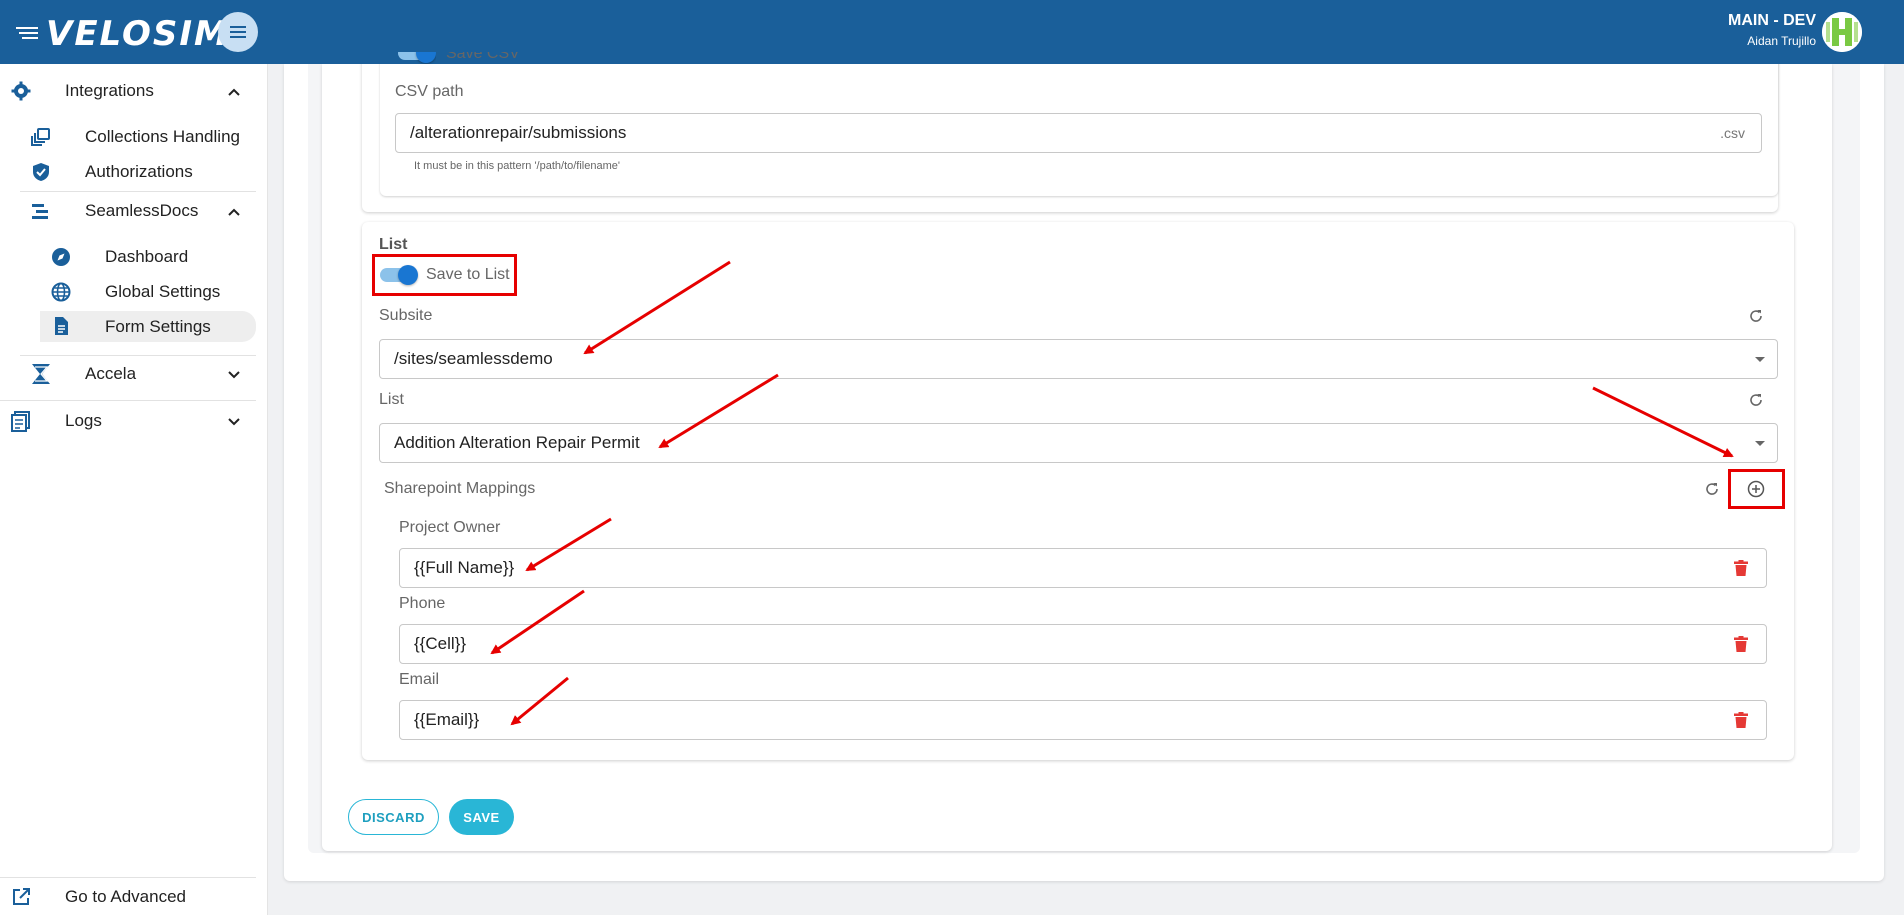 The height and width of the screenshot is (915, 1904). What do you see at coordinates (419, 679) in the screenshot?
I see `mapping-label: Email` at bounding box center [419, 679].